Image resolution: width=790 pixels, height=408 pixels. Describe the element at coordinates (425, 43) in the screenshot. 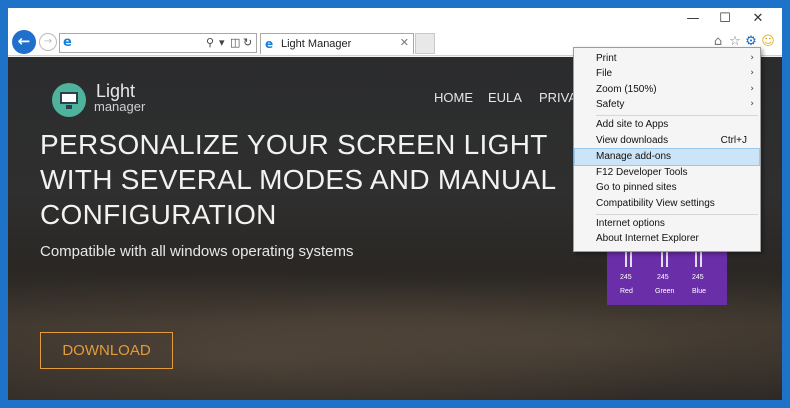

I see `new-tab-button` at that location.